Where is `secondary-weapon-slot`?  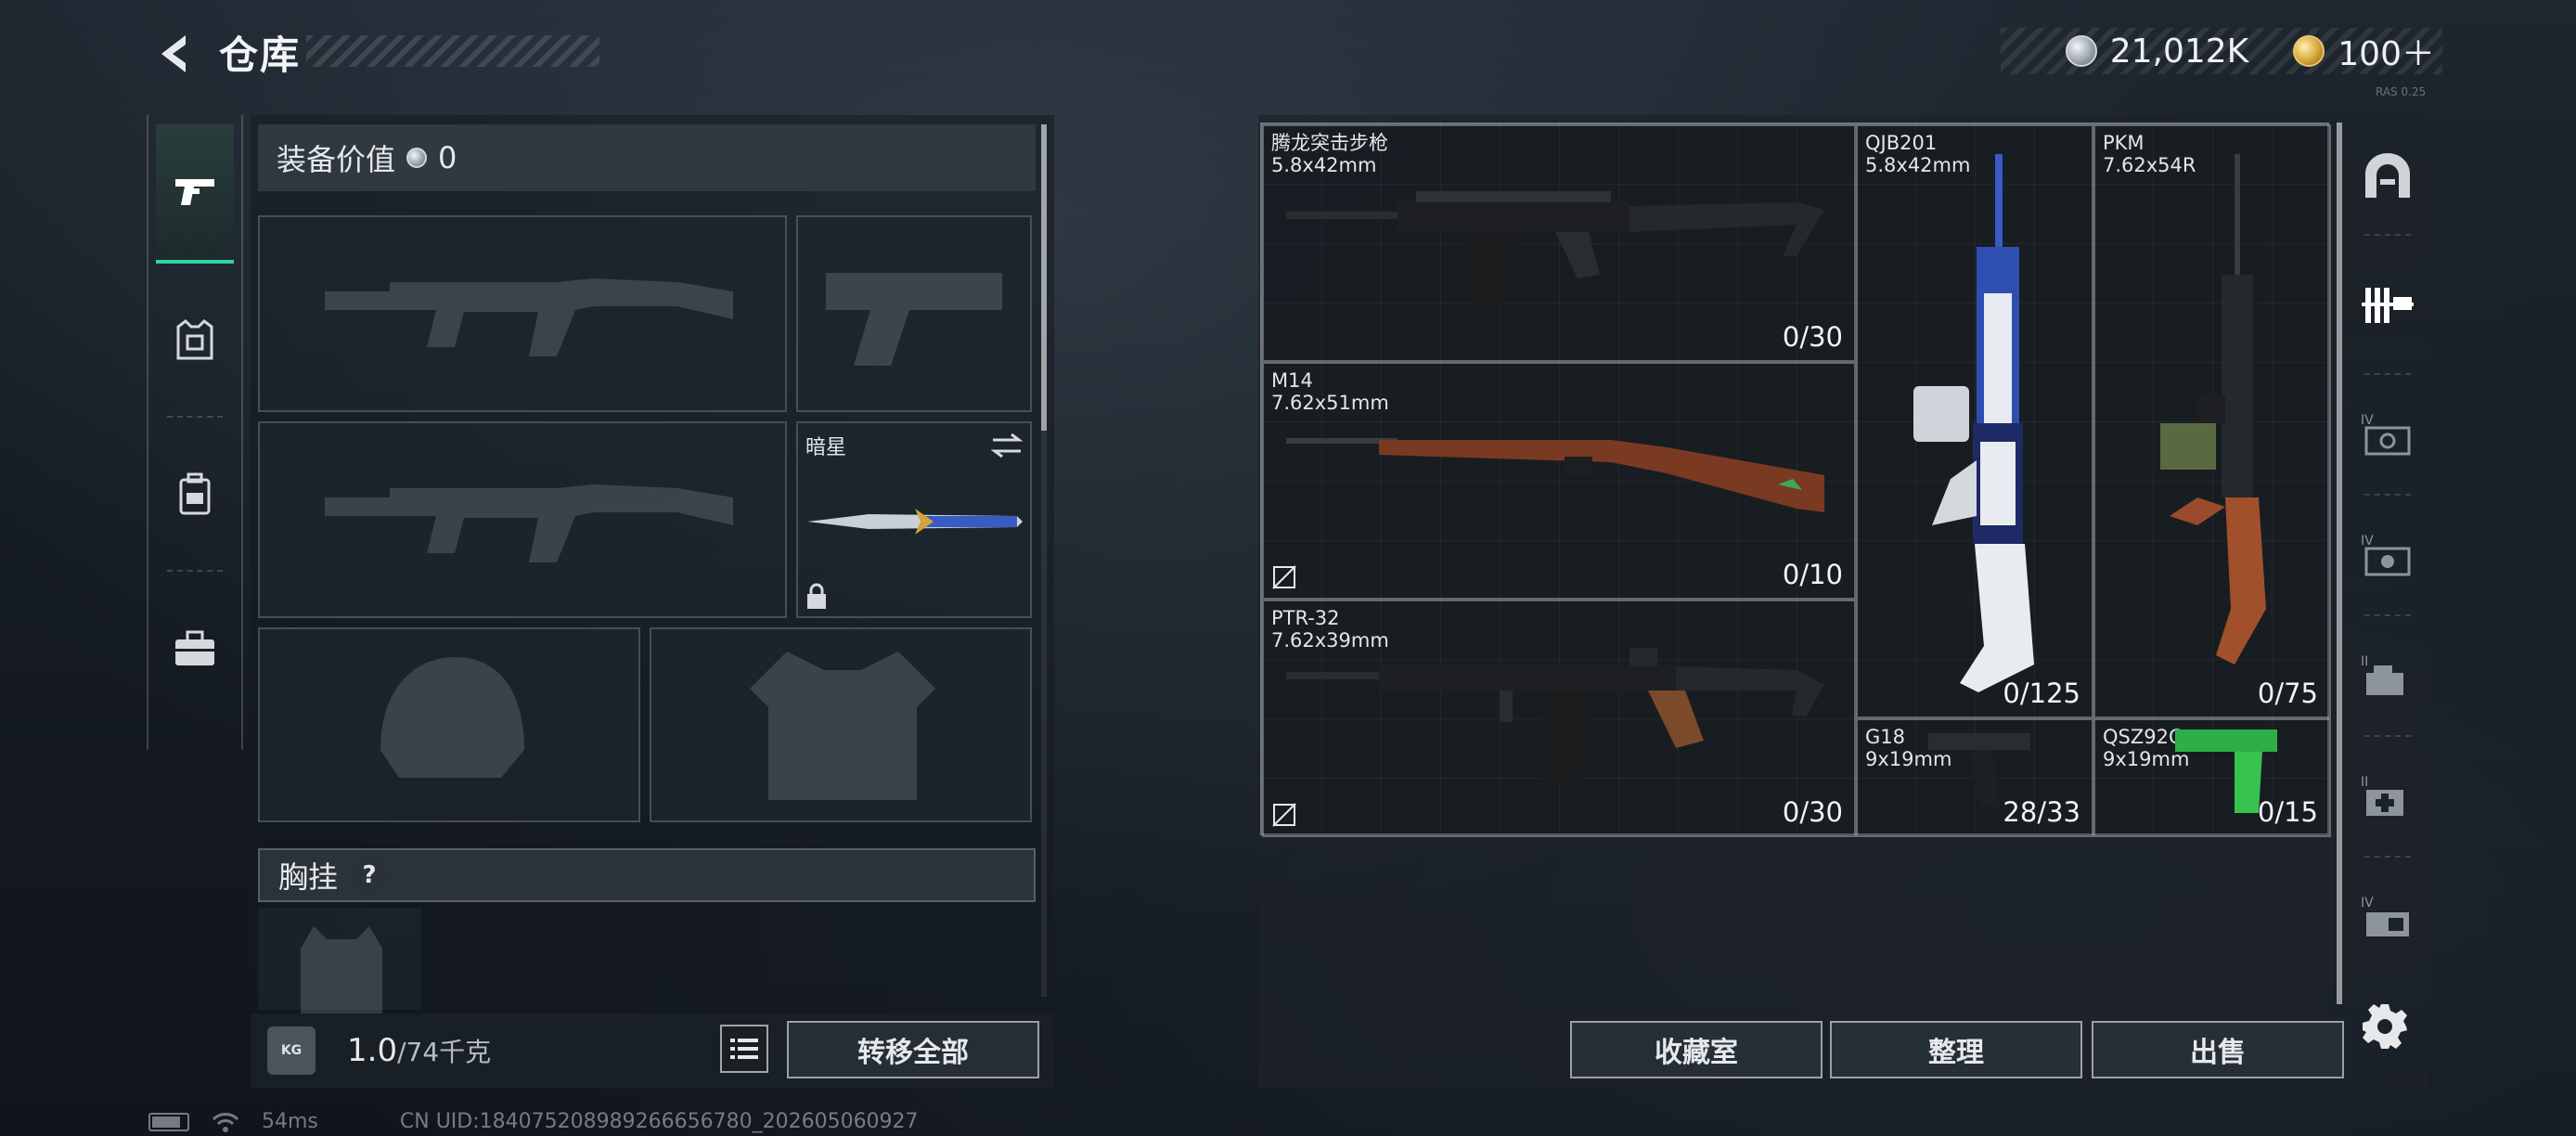
secondary-weapon-slot is located at coordinates (522, 519).